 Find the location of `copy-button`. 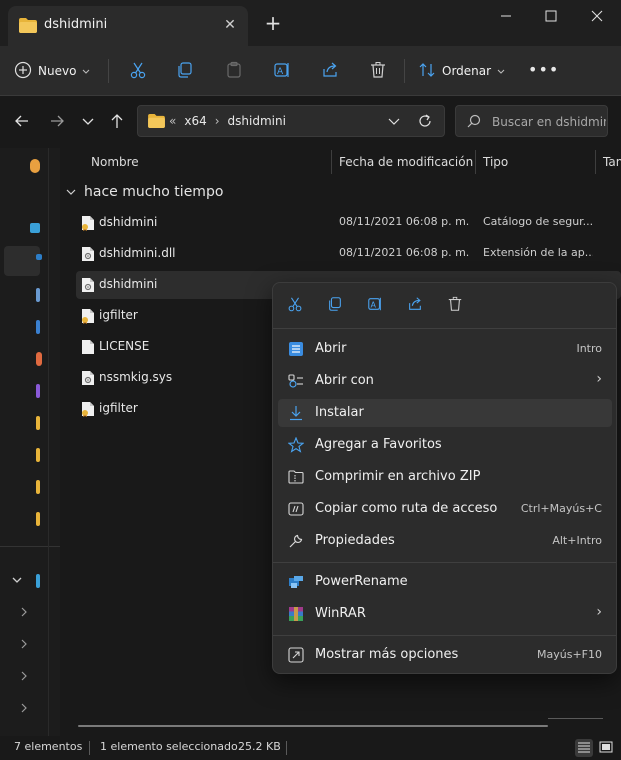

copy-button is located at coordinates (185, 71).